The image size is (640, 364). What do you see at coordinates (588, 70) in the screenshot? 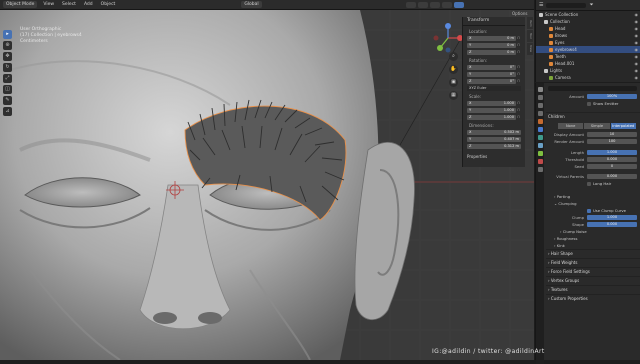
I see `outliner-row: Lights ◉` at bounding box center [588, 70].